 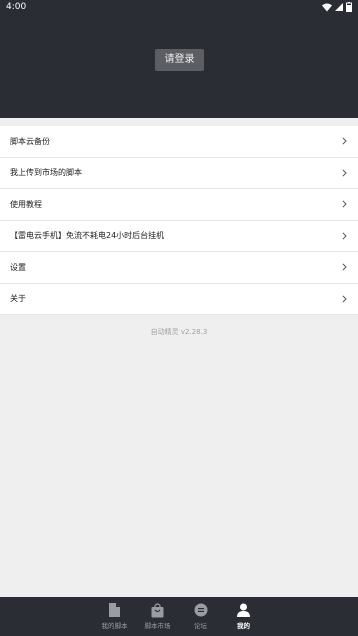 What do you see at coordinates (179, 60) in the screenshot?
I see `login-button: 请登录` at bounding box center [179, 60].